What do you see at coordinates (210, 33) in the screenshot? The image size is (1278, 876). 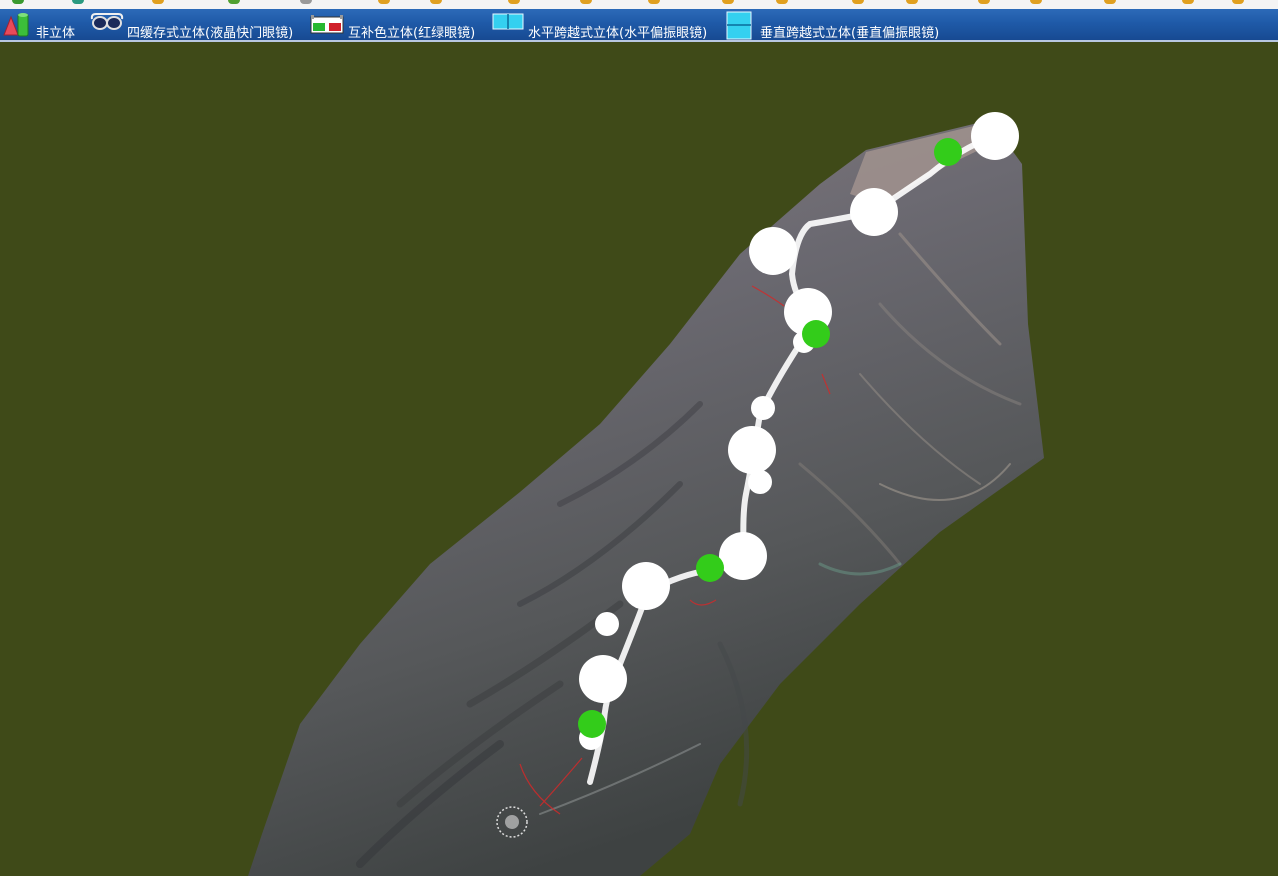 I see `quad-buffer-stereo-label: 四缓存式立体(液晶快门眼镜)` at bounding box center [210, 33].